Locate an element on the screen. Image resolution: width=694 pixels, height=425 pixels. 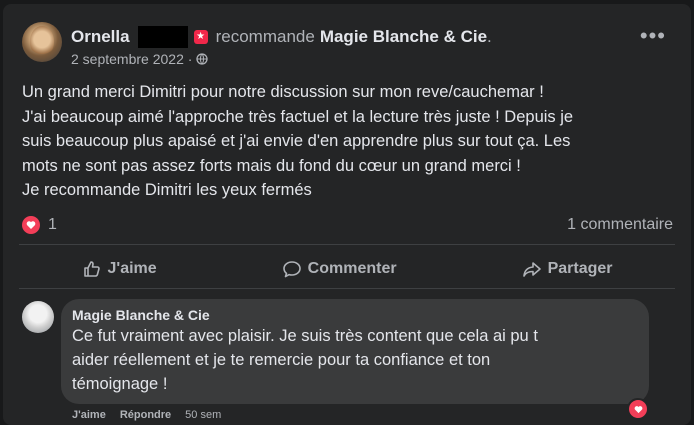
comment-label: Commenter is located at coordinates (352, 268).